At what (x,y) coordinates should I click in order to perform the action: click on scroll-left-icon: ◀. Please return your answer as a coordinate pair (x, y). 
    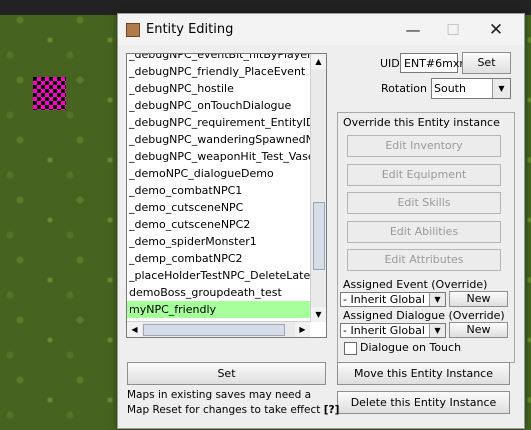
    Looking at the image, I should click on (134, 329).